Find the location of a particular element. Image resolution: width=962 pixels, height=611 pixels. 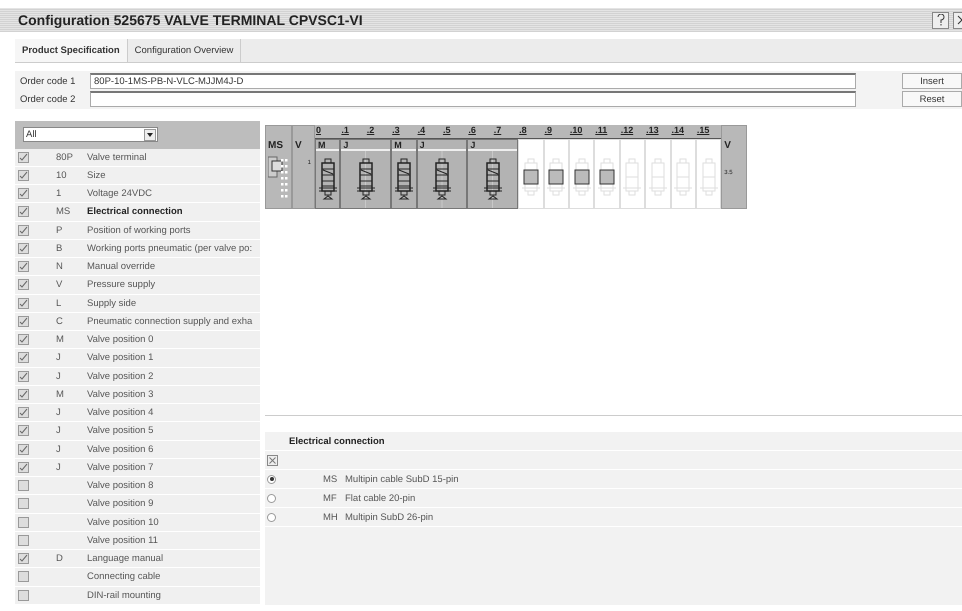

feature-label: Valve terminal is located at coordinates (116, 157).